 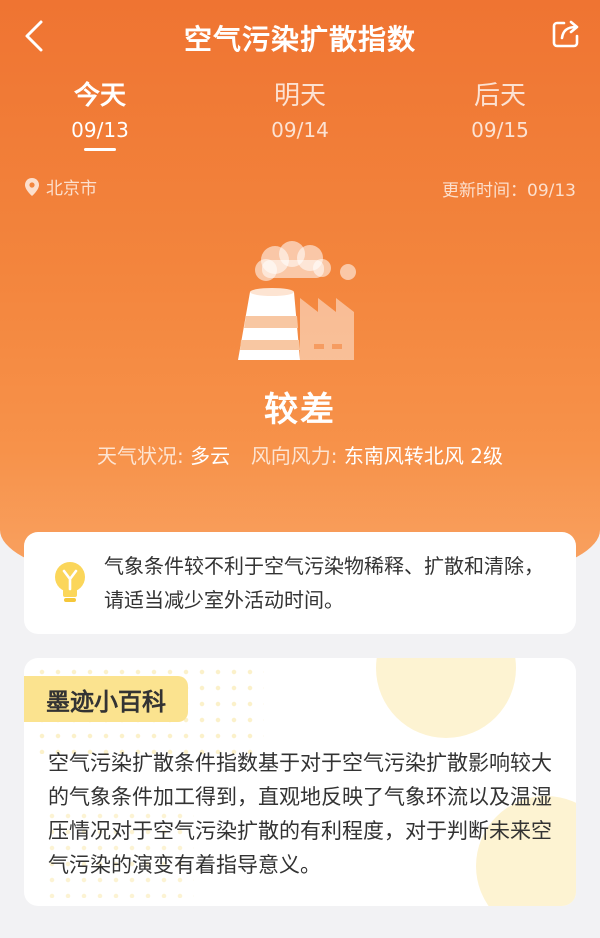 I want to click on wind-label: 风向风力:, so click(x=294, y=456).